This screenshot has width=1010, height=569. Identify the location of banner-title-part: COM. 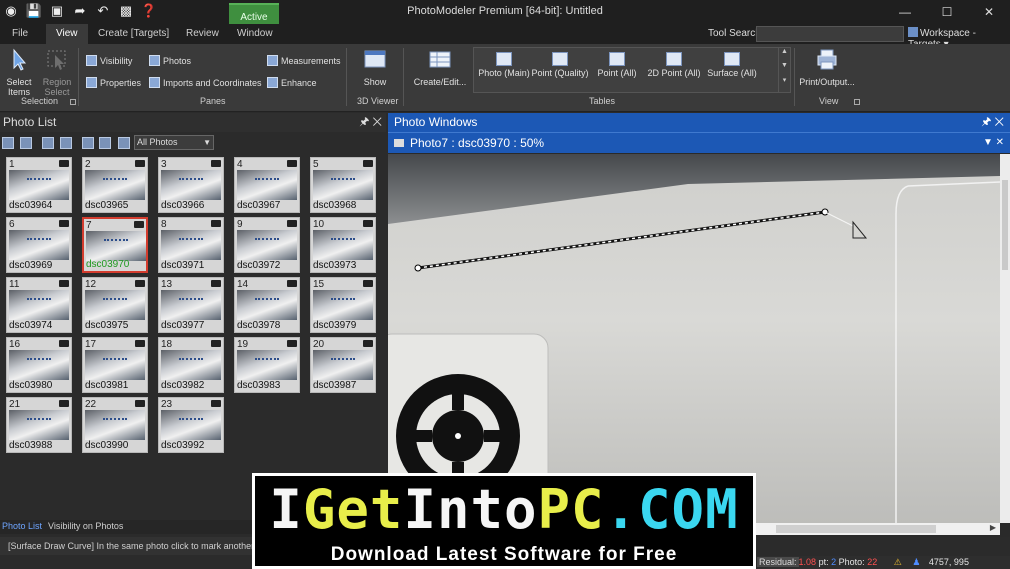
(688, 509).